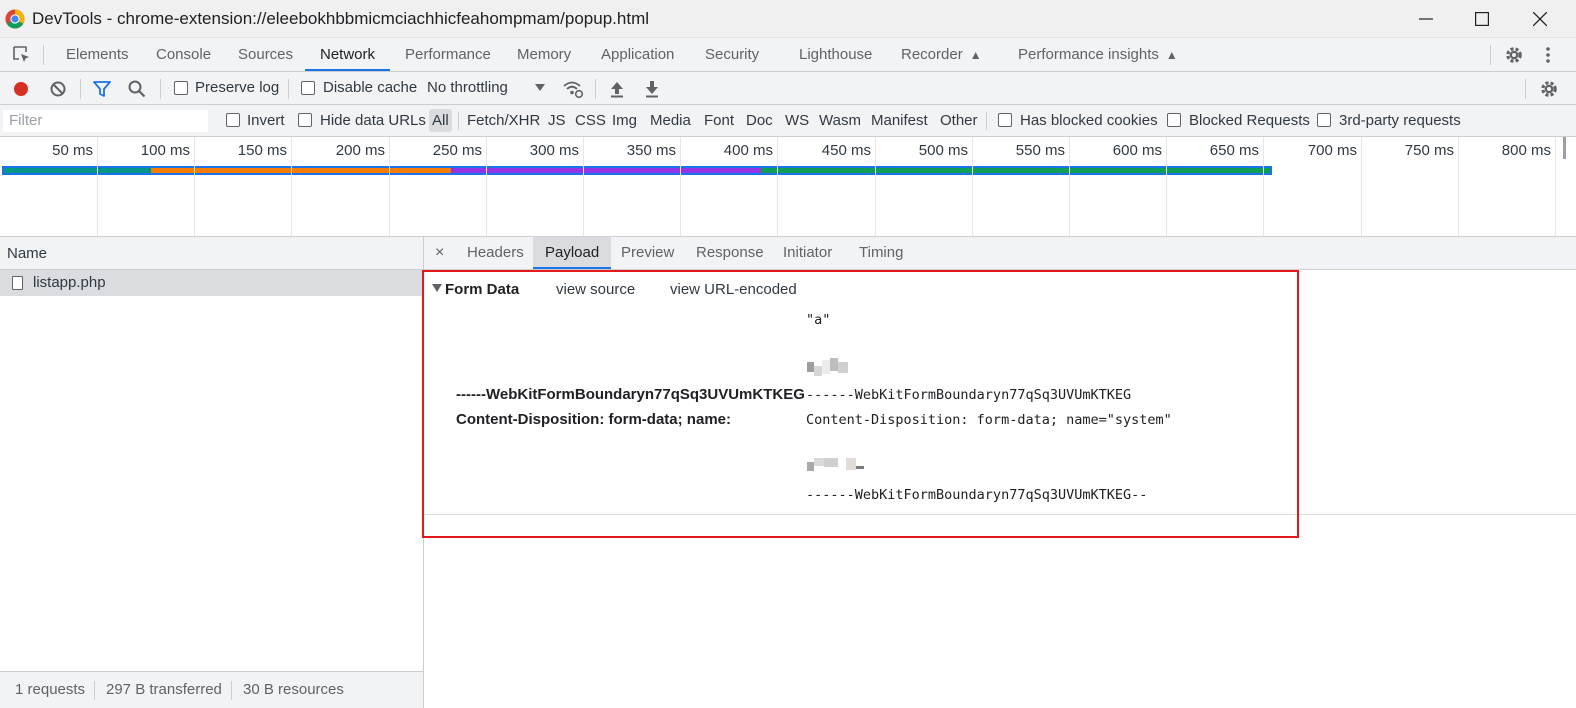 The width and height of the screenshot is (1576, 708). Describe the element at coordinates (797, 120) in the screenshot. I see `filter-type-ws: WS` at that location.